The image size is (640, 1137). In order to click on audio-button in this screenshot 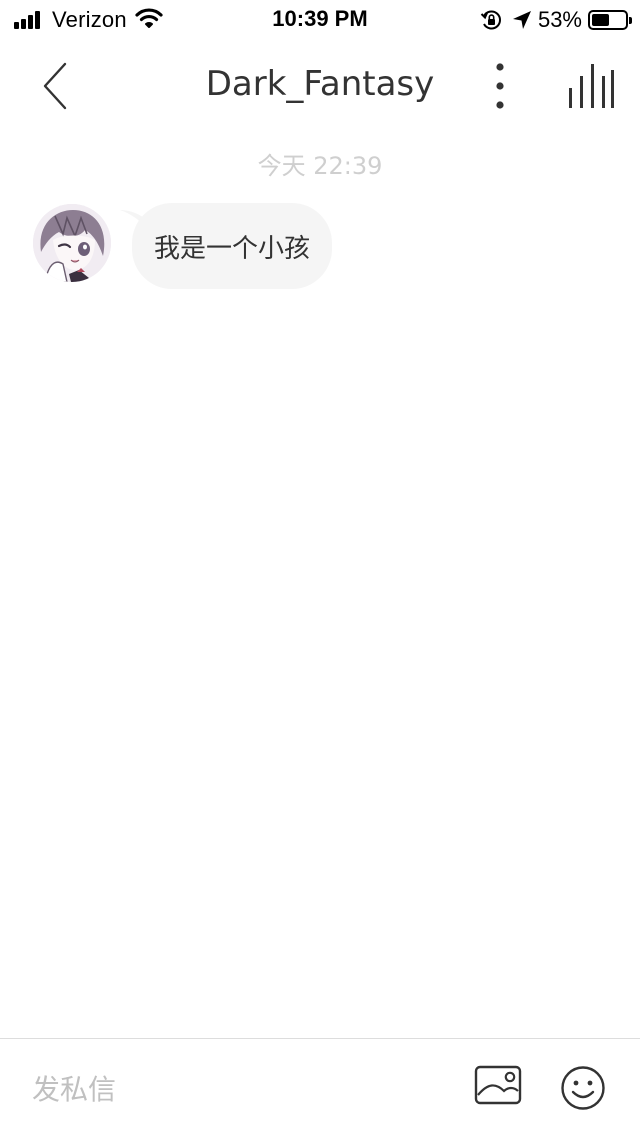, I will do `click(591, 86)`.